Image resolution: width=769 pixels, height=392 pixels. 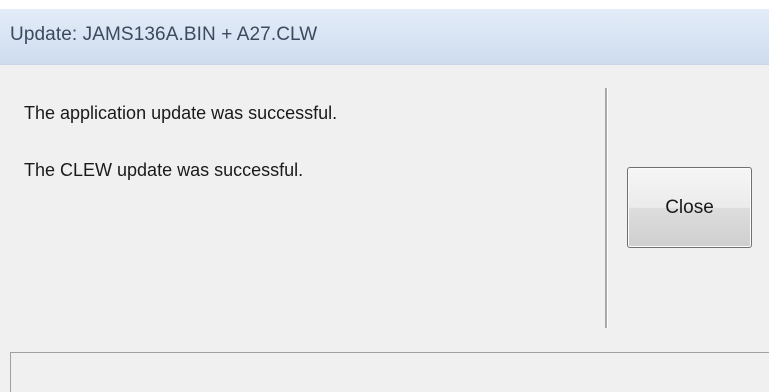 I want to click on clew-update-message: The CLEW update was successful., so click(x=164, y=170).